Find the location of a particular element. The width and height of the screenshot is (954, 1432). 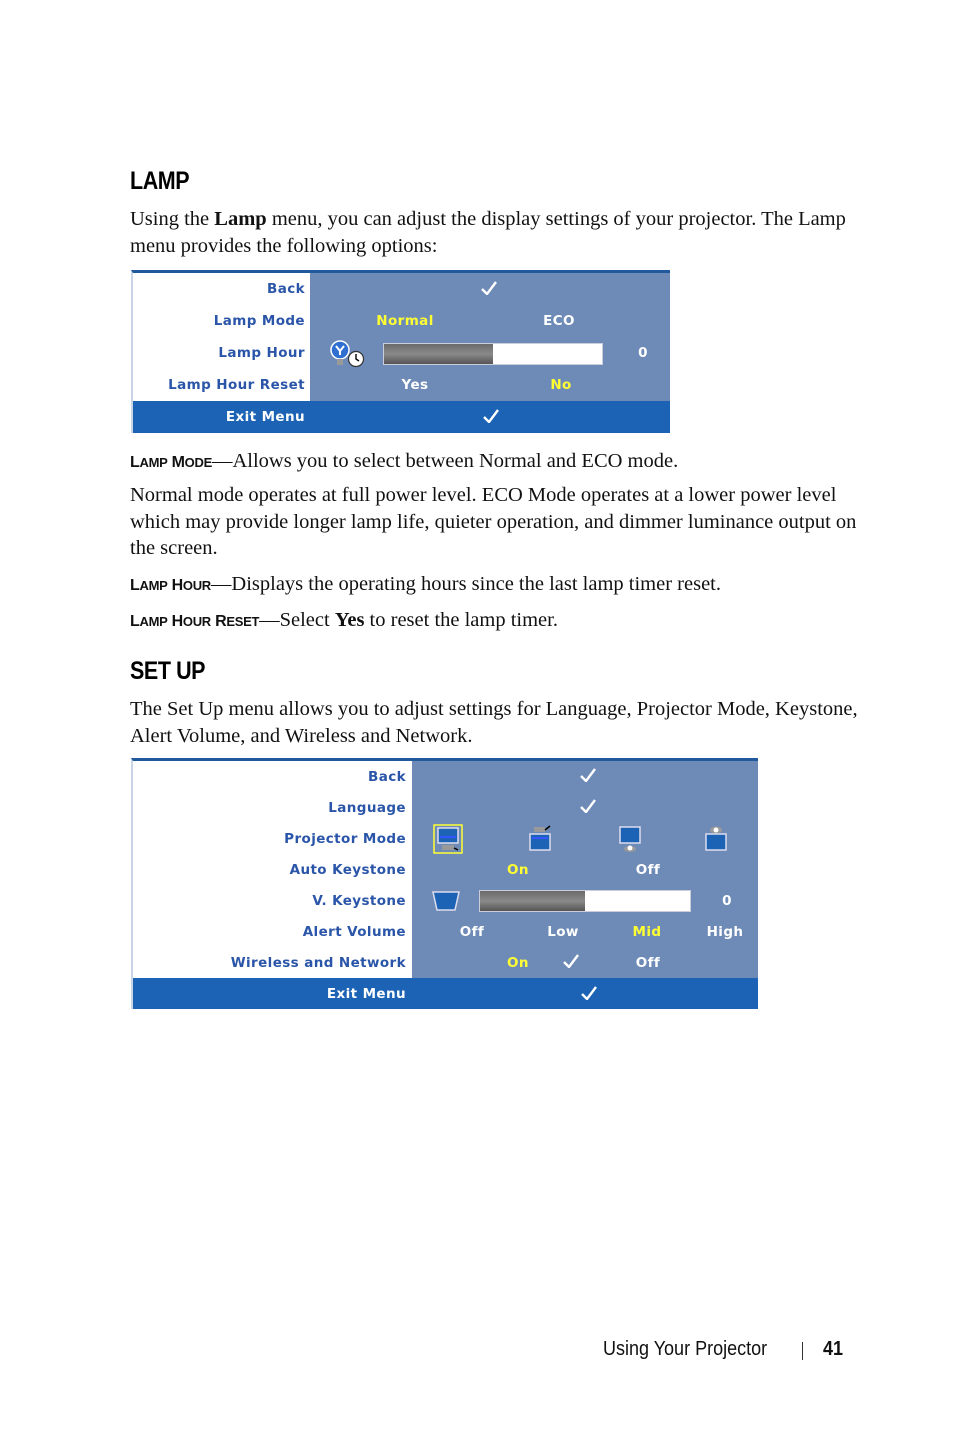

option-normal: Normal is located at coordinates (404, 321).